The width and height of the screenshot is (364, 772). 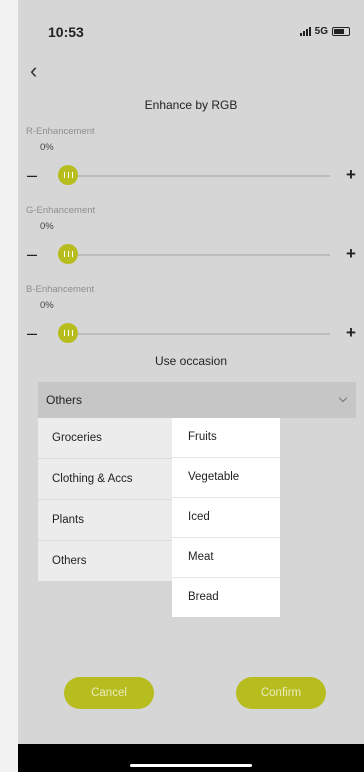 I want to click on network-label: 5G, so click(x=321, y=31).